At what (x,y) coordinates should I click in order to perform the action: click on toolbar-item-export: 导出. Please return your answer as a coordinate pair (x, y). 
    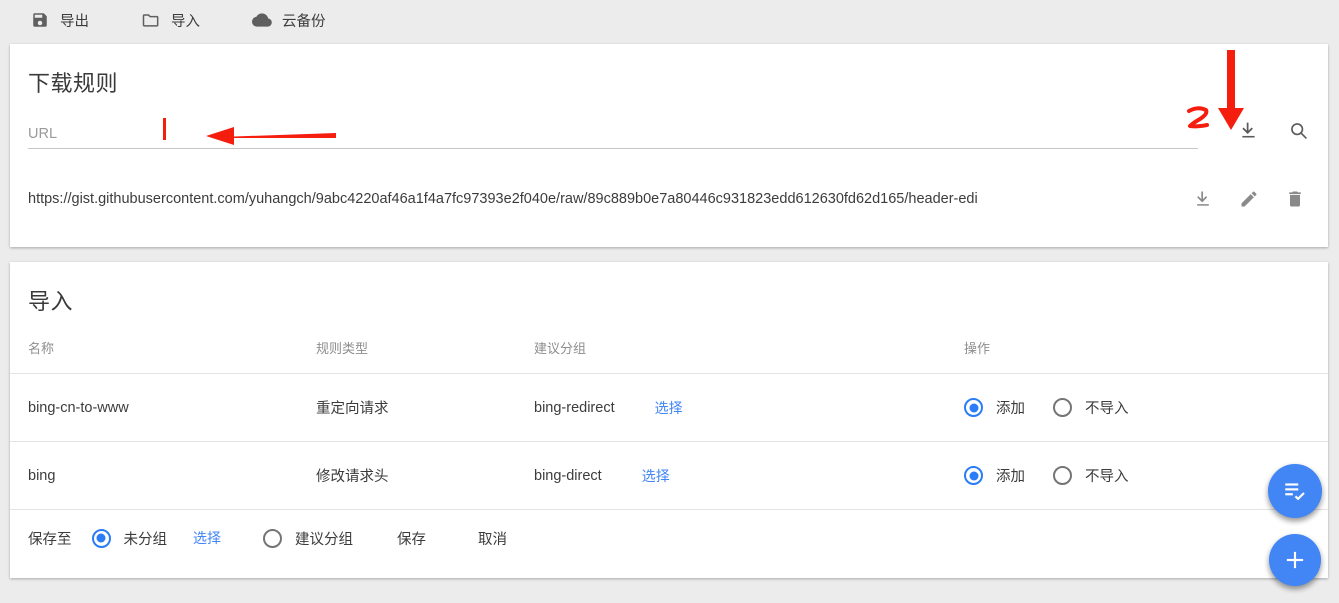
    Looking at the image, I should click on (59, 20).